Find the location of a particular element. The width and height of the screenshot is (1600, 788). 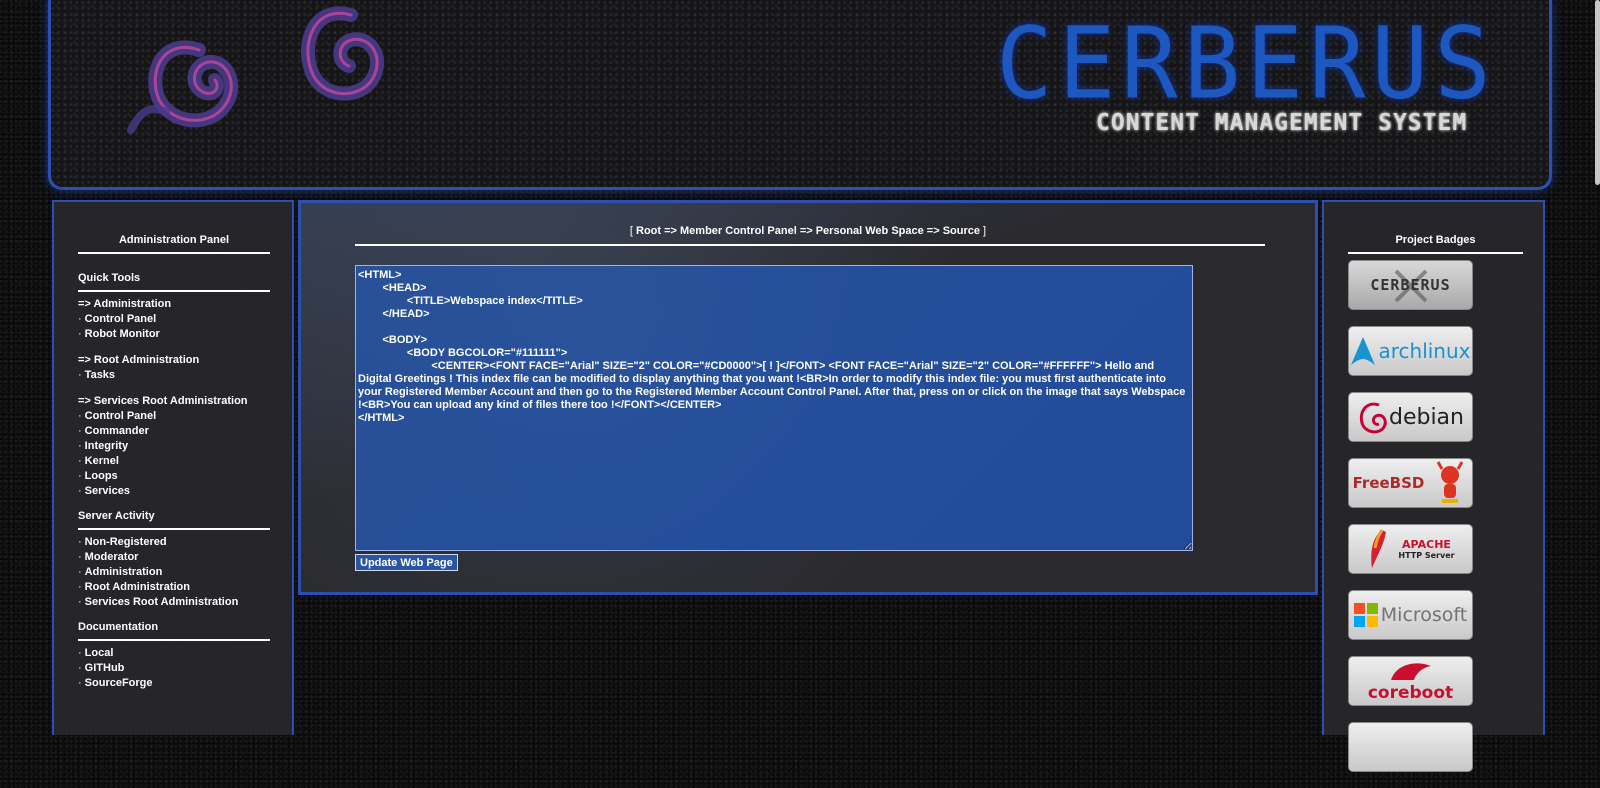

quick-tools-group-root-administration: => Root Administration · Tasks is located at coordinates (174, 368).